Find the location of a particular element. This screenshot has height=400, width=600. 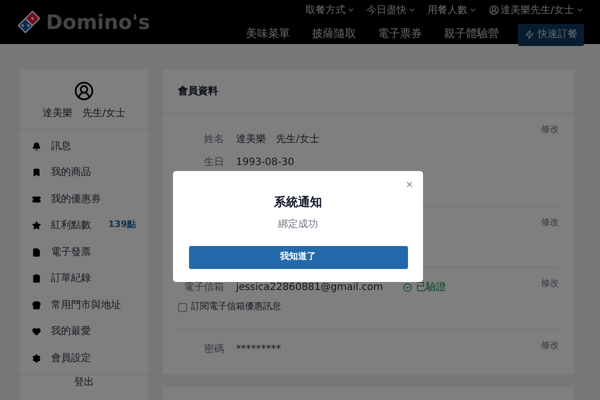

acknowledge-button: 我知道了 is located at coordinates (298, 257).